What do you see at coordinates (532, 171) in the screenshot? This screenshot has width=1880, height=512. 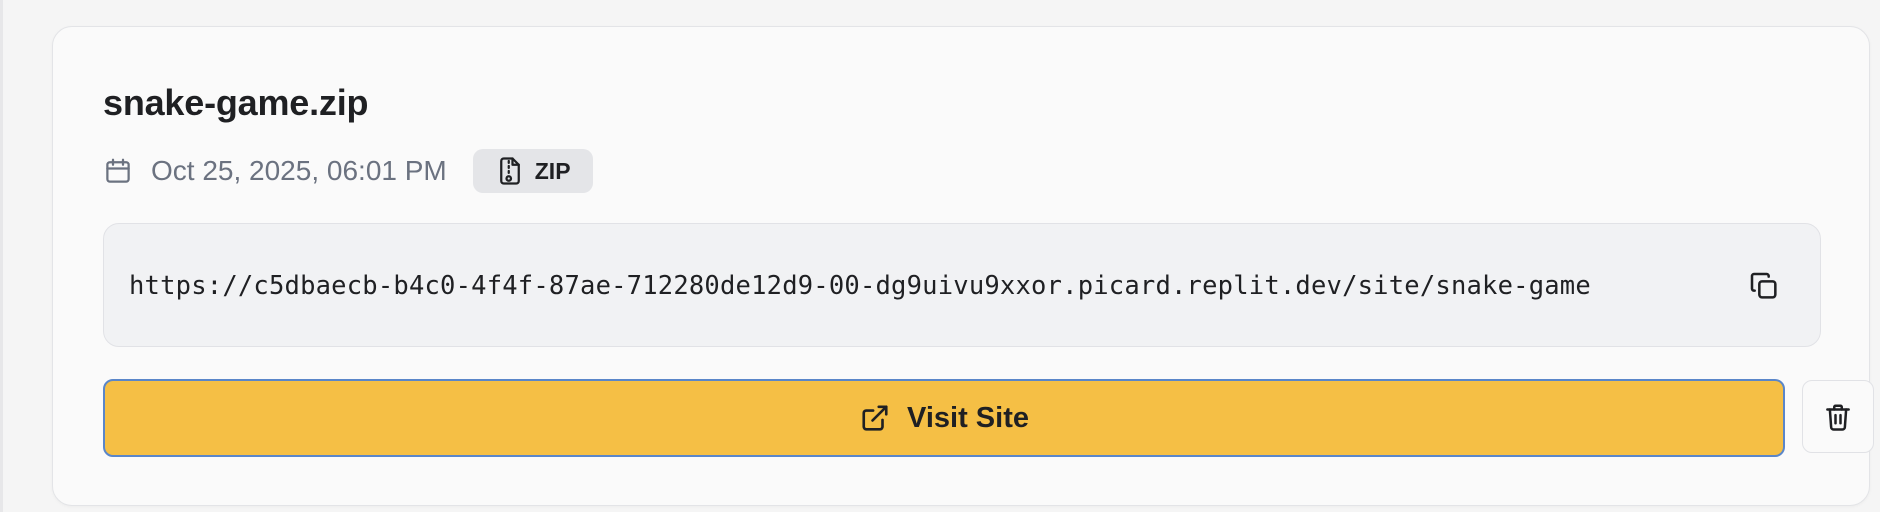 I see `file-type-badge: ZIP` at bounding box center [532, 171].